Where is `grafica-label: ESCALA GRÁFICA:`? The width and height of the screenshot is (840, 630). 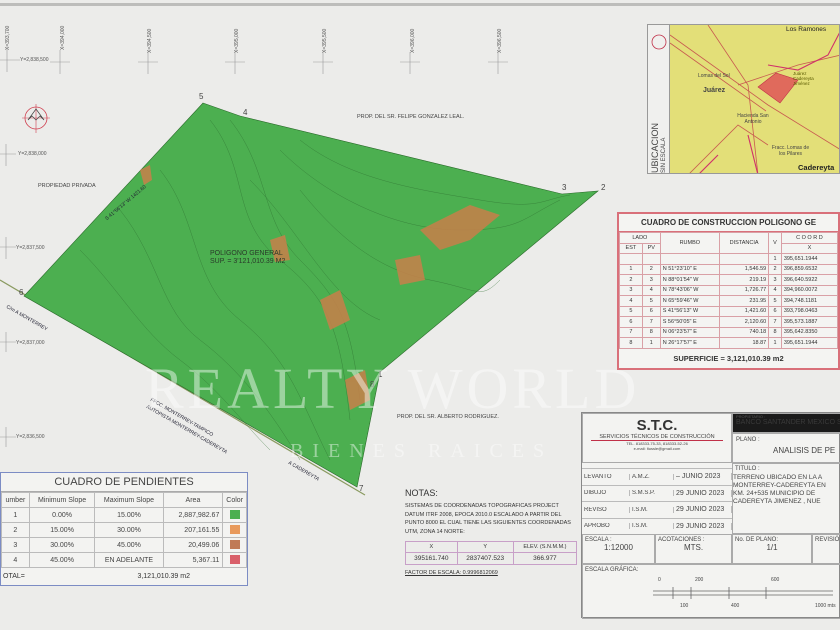
grafica-label: ESCALA GRÁFICA: is located at coordinates (612, 570).